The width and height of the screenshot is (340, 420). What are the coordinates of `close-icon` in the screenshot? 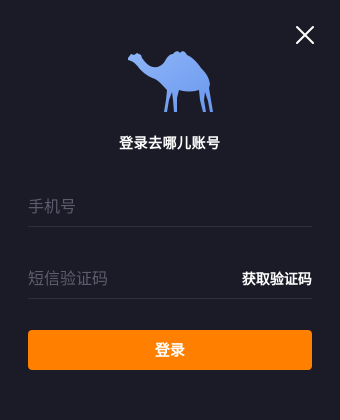 It's located at (305, 35).